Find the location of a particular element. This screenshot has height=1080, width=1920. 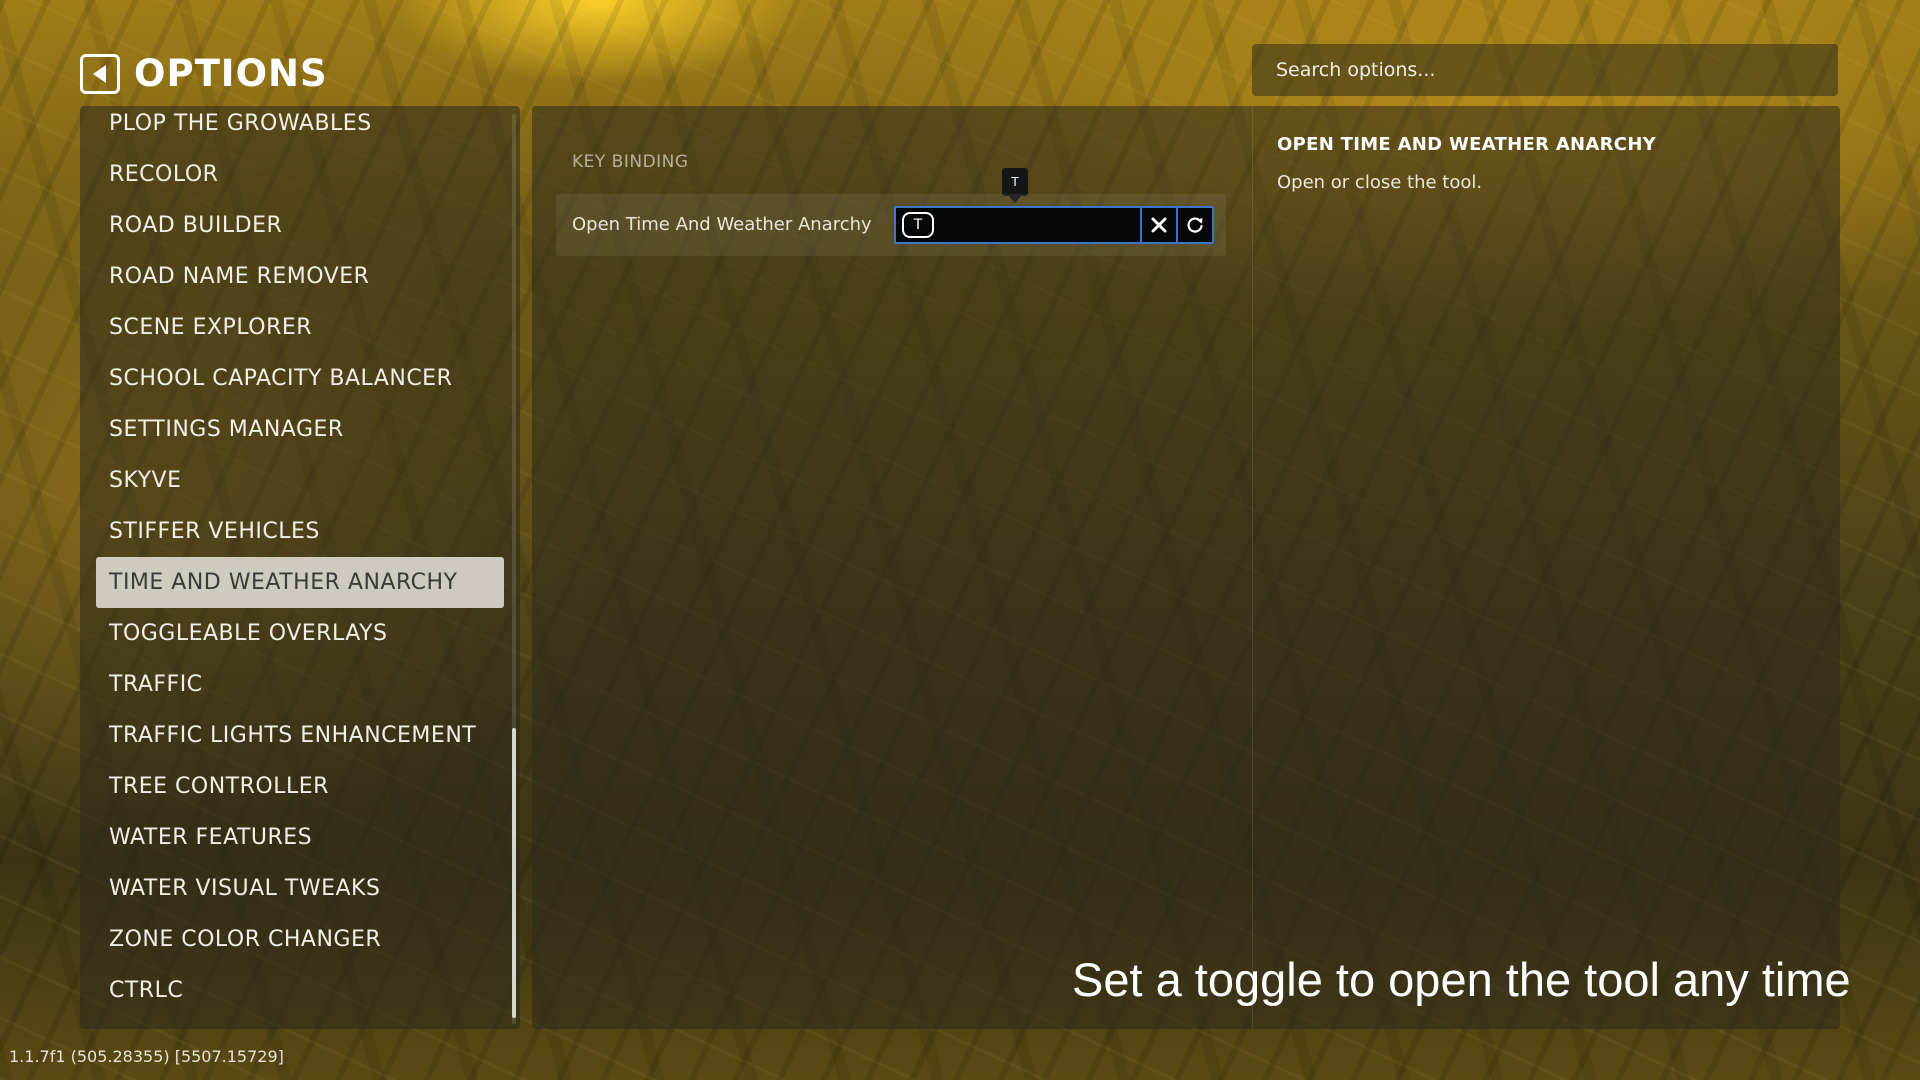

options-header: OPTIONS is located at coordinates (204, 73).